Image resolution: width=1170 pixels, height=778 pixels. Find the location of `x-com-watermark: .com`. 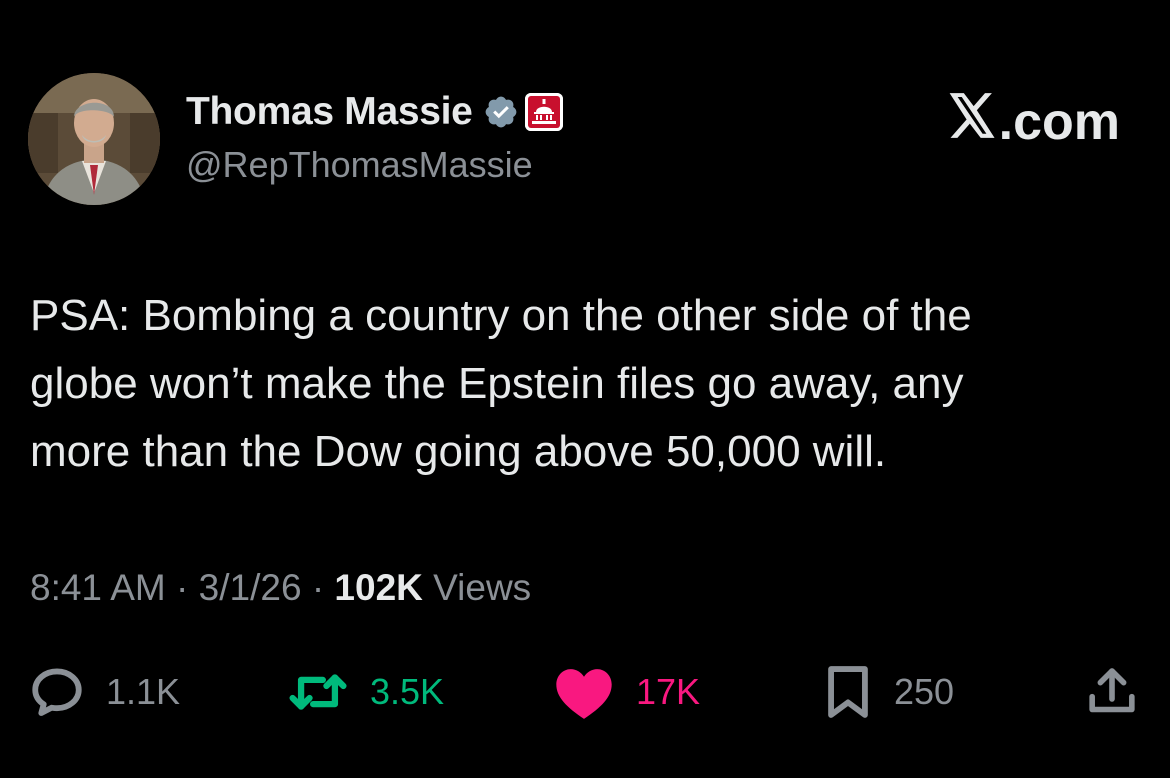

x-com-watermark: .com is located at coordinates (1033, 122).